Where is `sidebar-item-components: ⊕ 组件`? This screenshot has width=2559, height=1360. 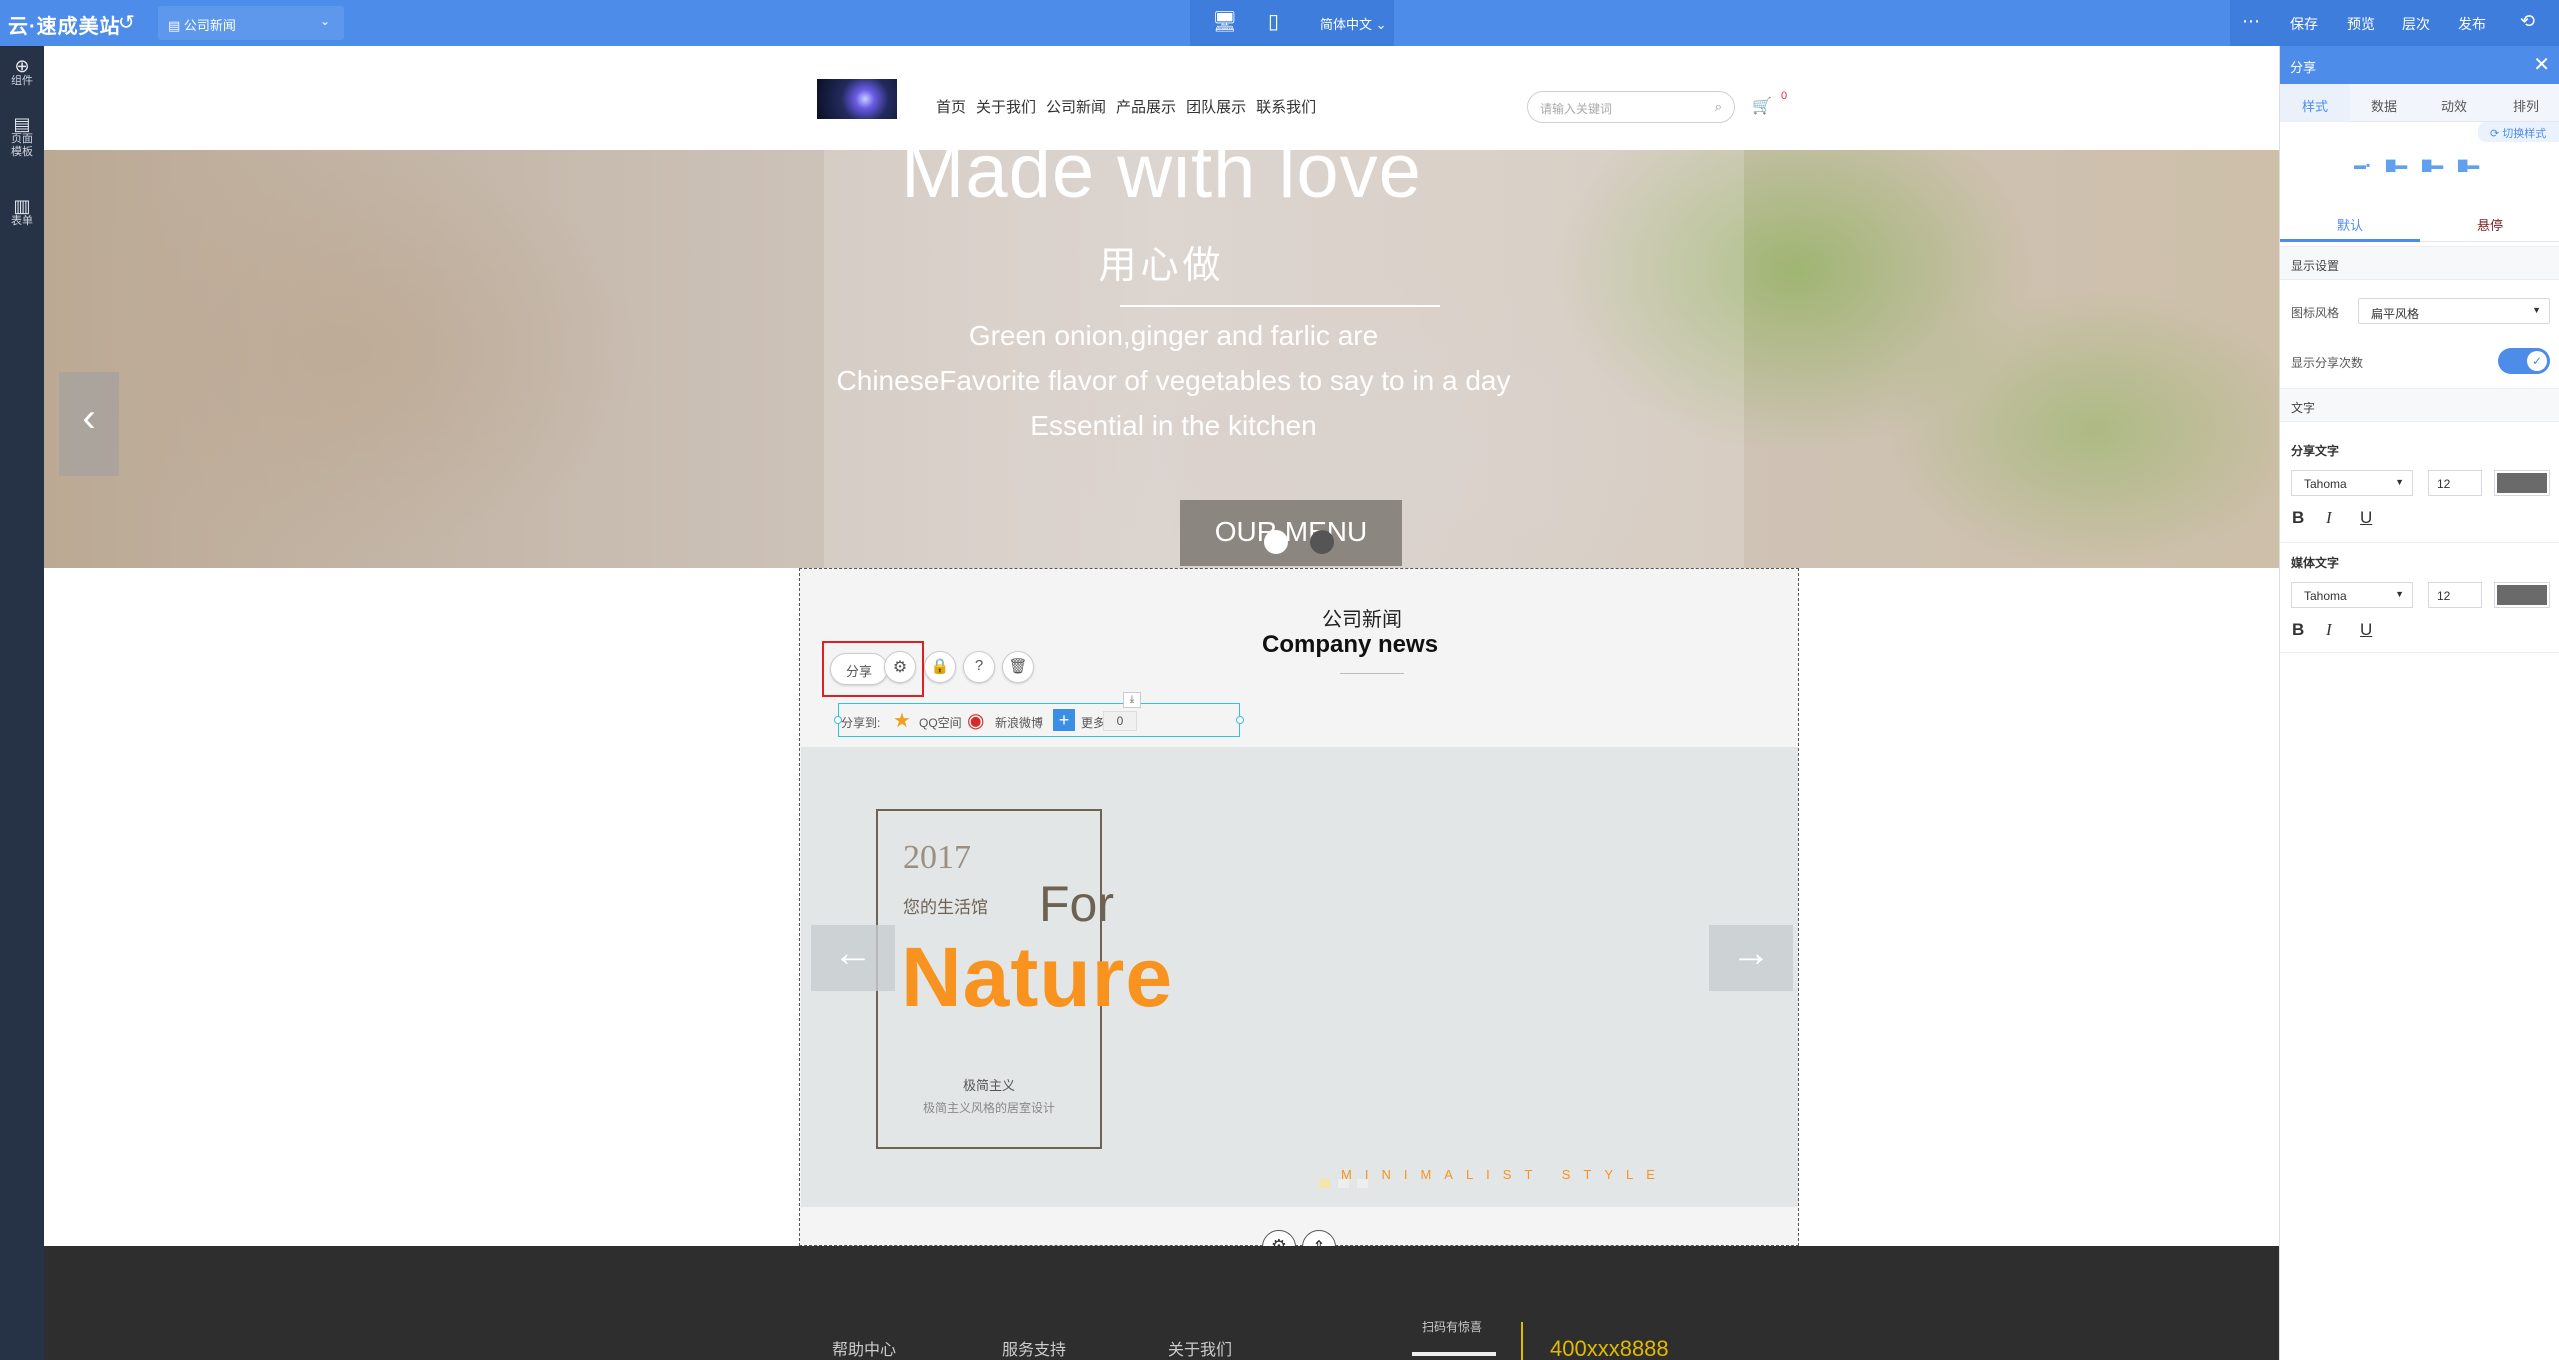
sidebar-item-components: ⊕ 组件 is located at coordinates (22, 72).